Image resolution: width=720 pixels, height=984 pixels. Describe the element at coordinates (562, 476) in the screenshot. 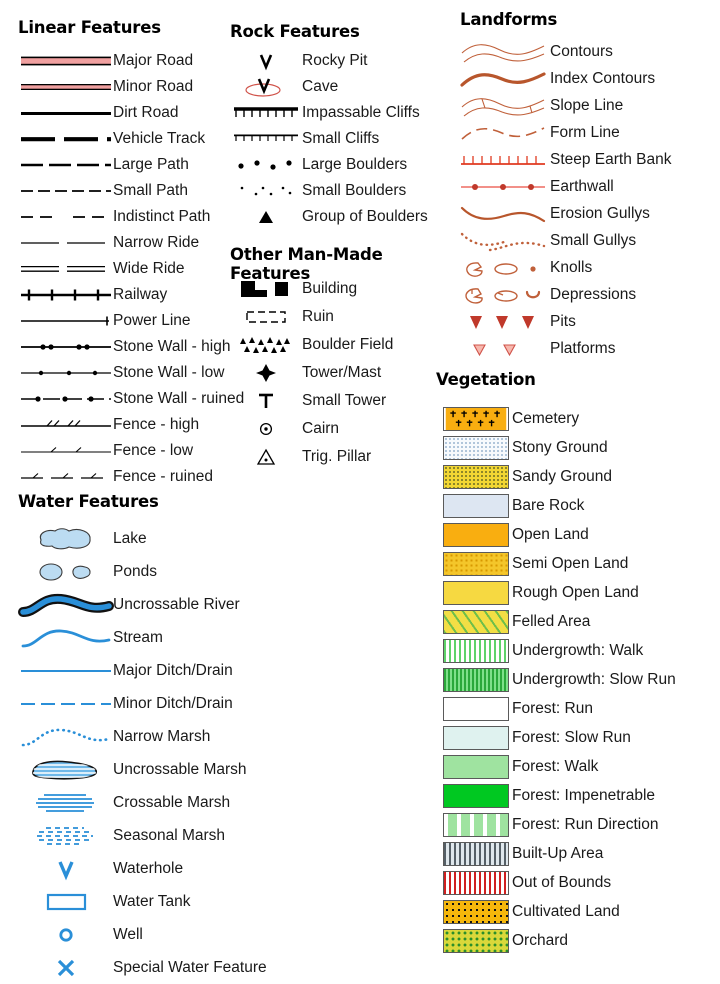

I see `legend-label: Sandy Ground` at that location.